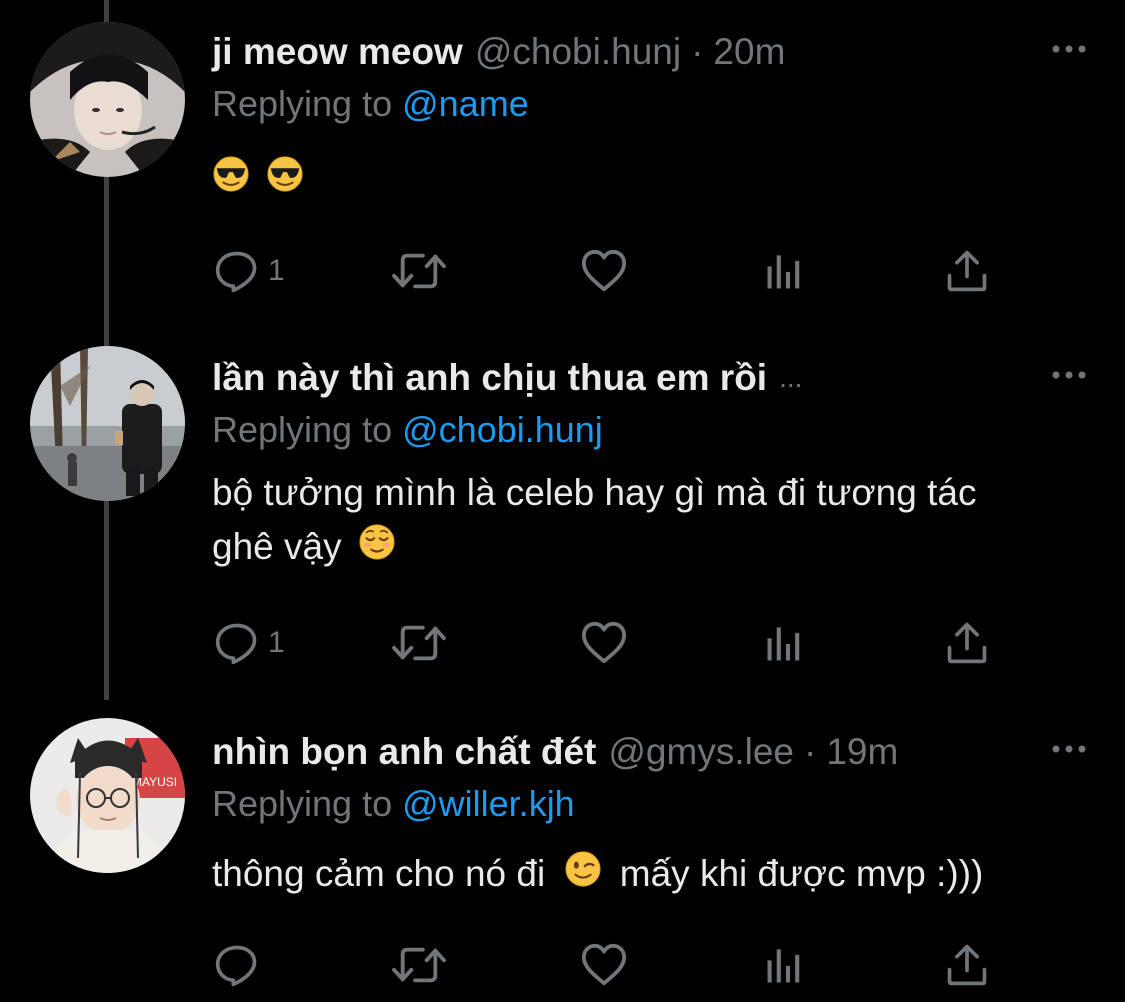 This screenshot has width=1125, height=1002. I want to click on replying-to-line: Replying to @willer.kjh, so click(393, 804).